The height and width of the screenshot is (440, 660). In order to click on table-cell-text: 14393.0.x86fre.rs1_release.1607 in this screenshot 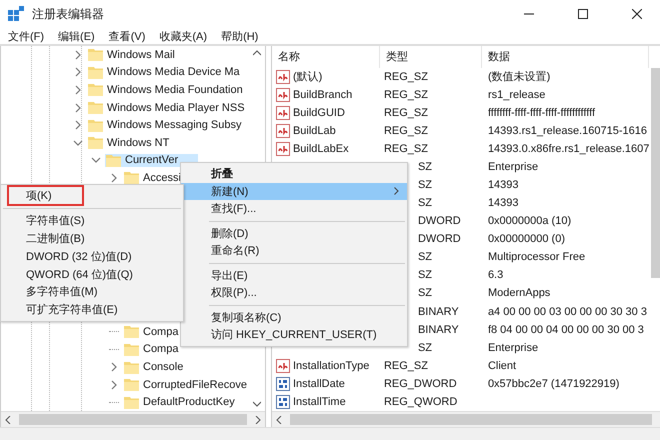, I will do `click(568, 148)`.